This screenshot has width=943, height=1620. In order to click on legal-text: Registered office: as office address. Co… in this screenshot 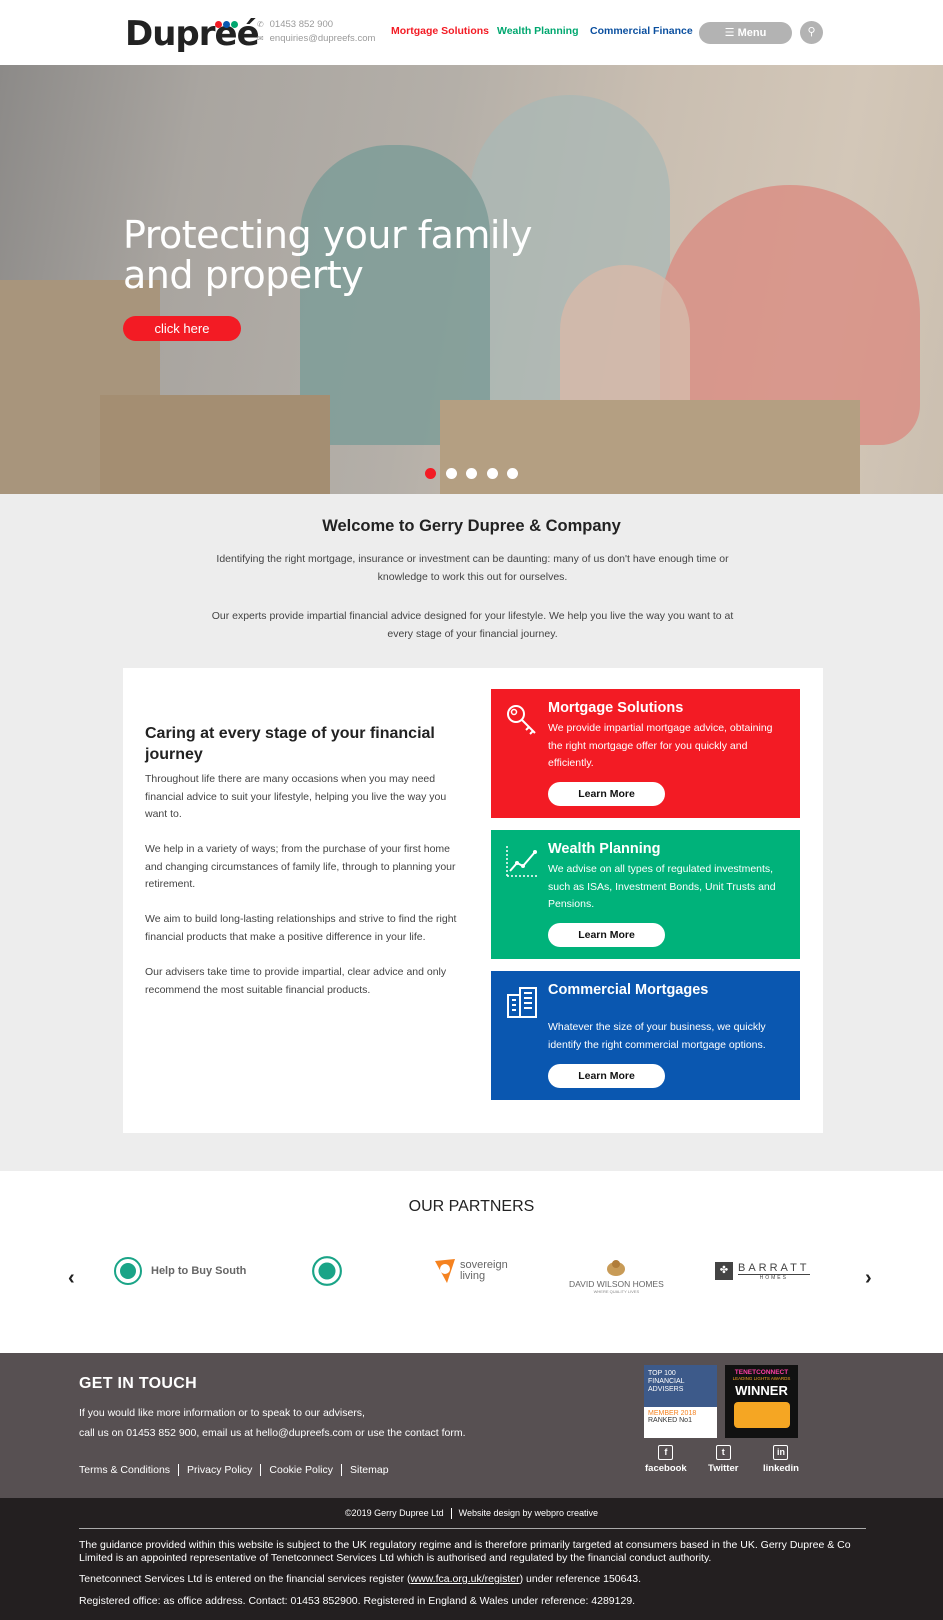, I will do `click(357, 1601)`.